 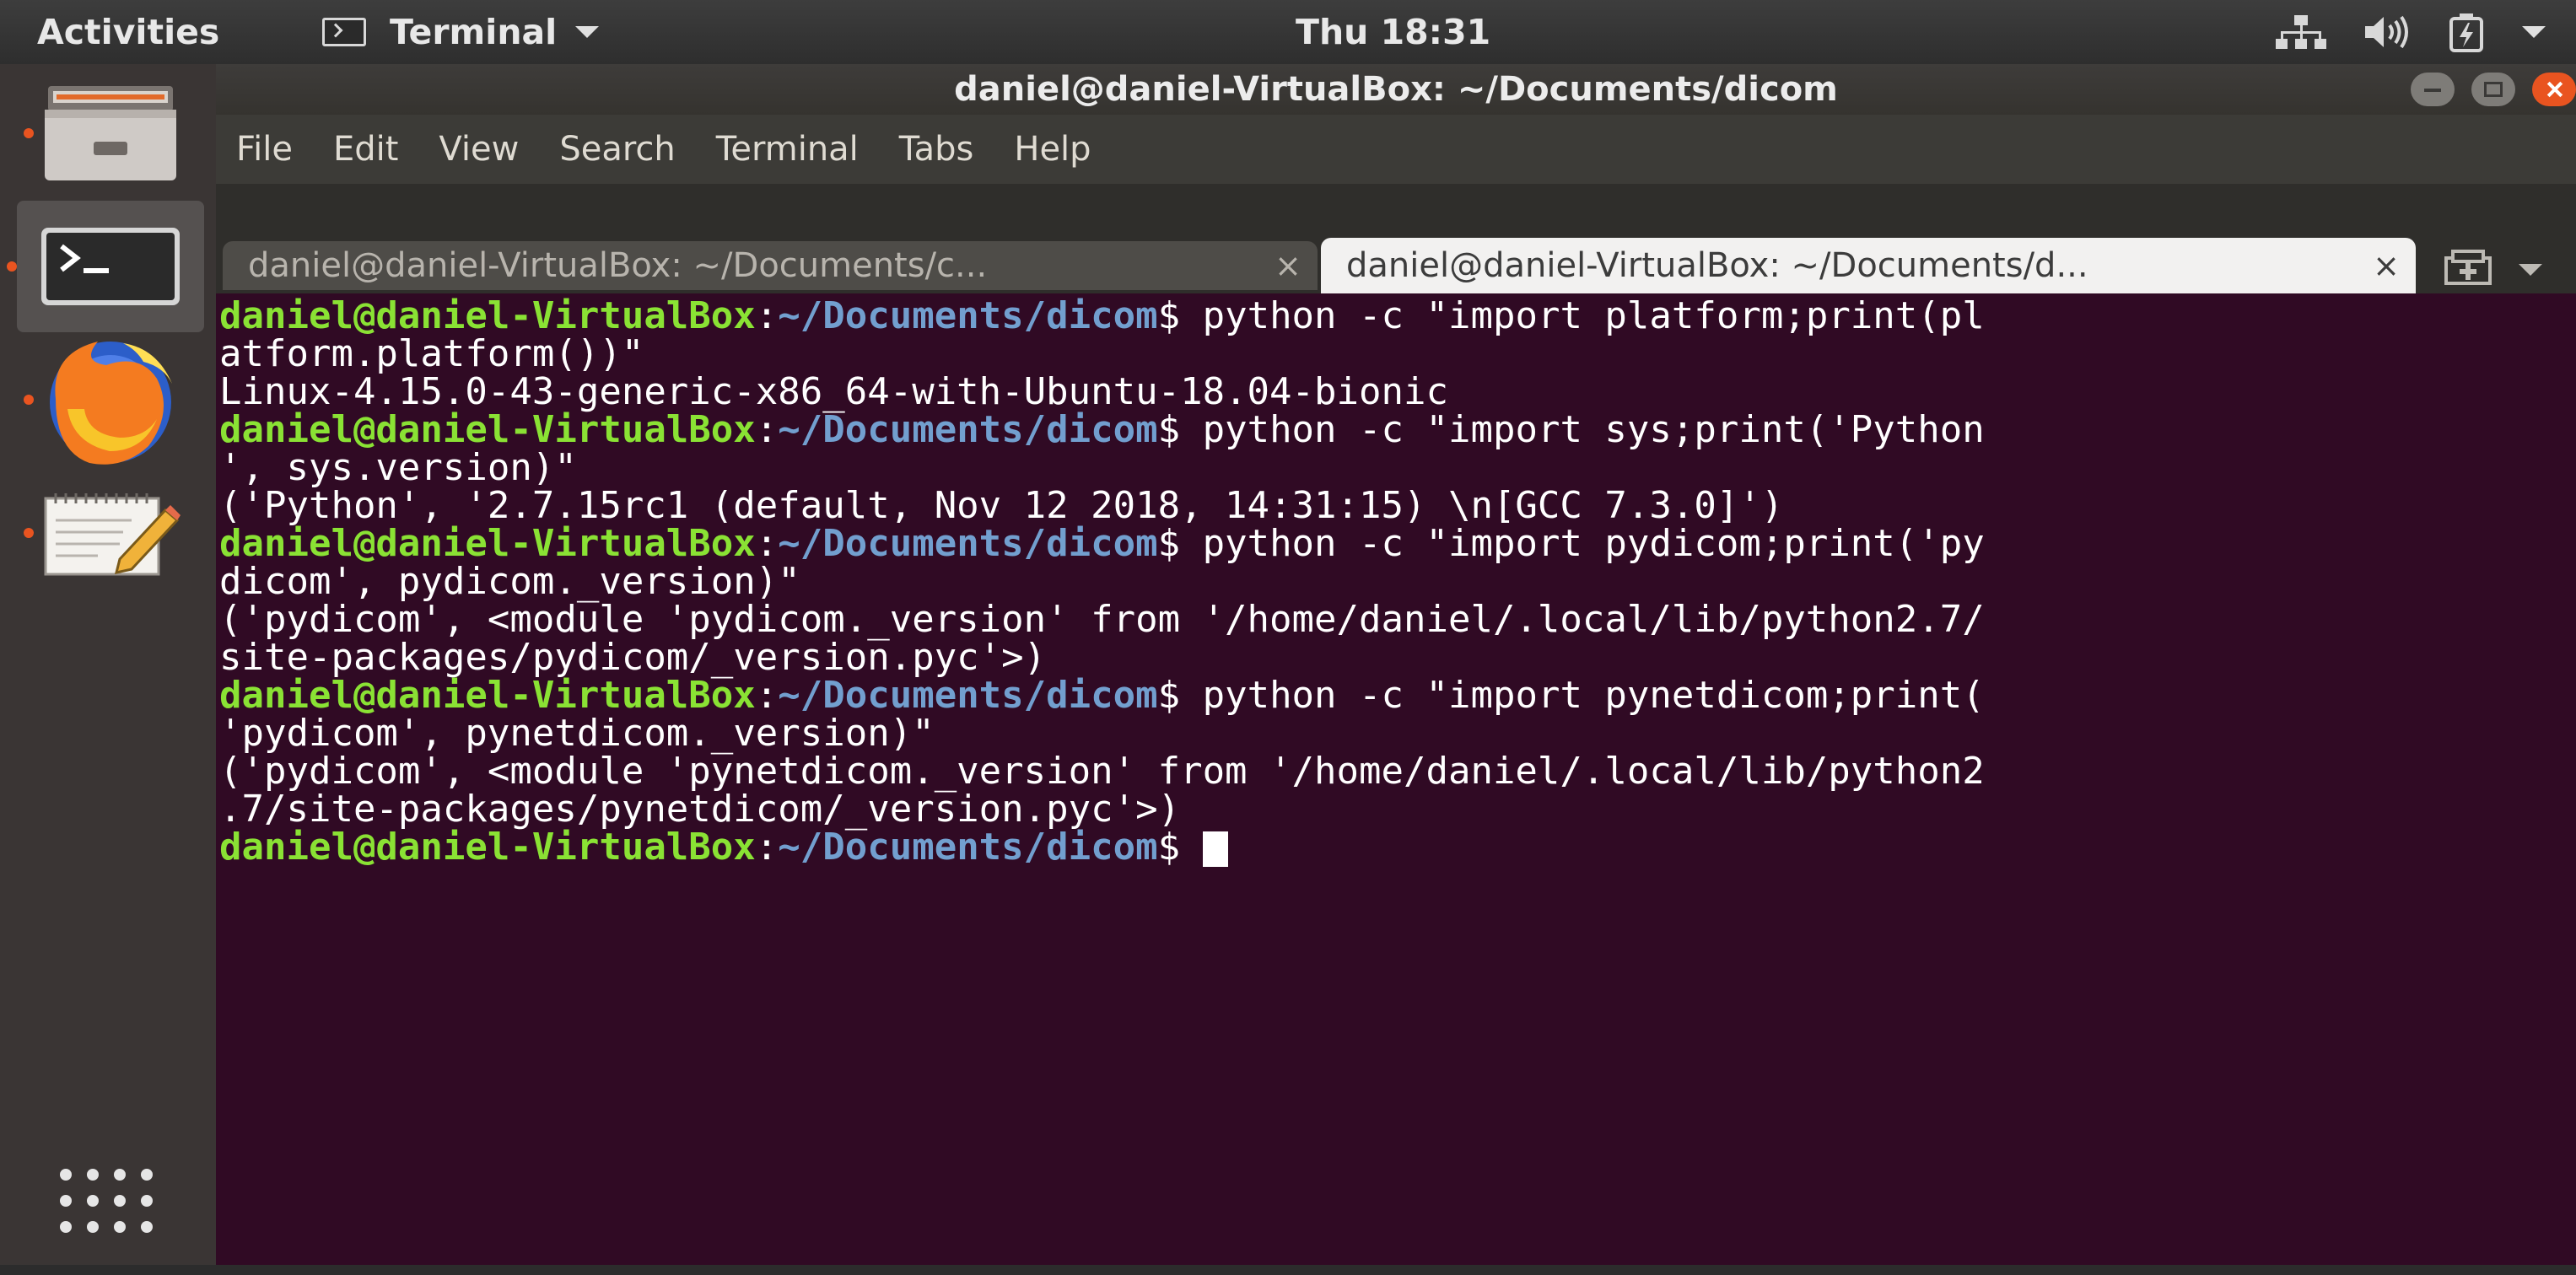 I want to click on dock-item-firefox, so click(x=110, y=399).